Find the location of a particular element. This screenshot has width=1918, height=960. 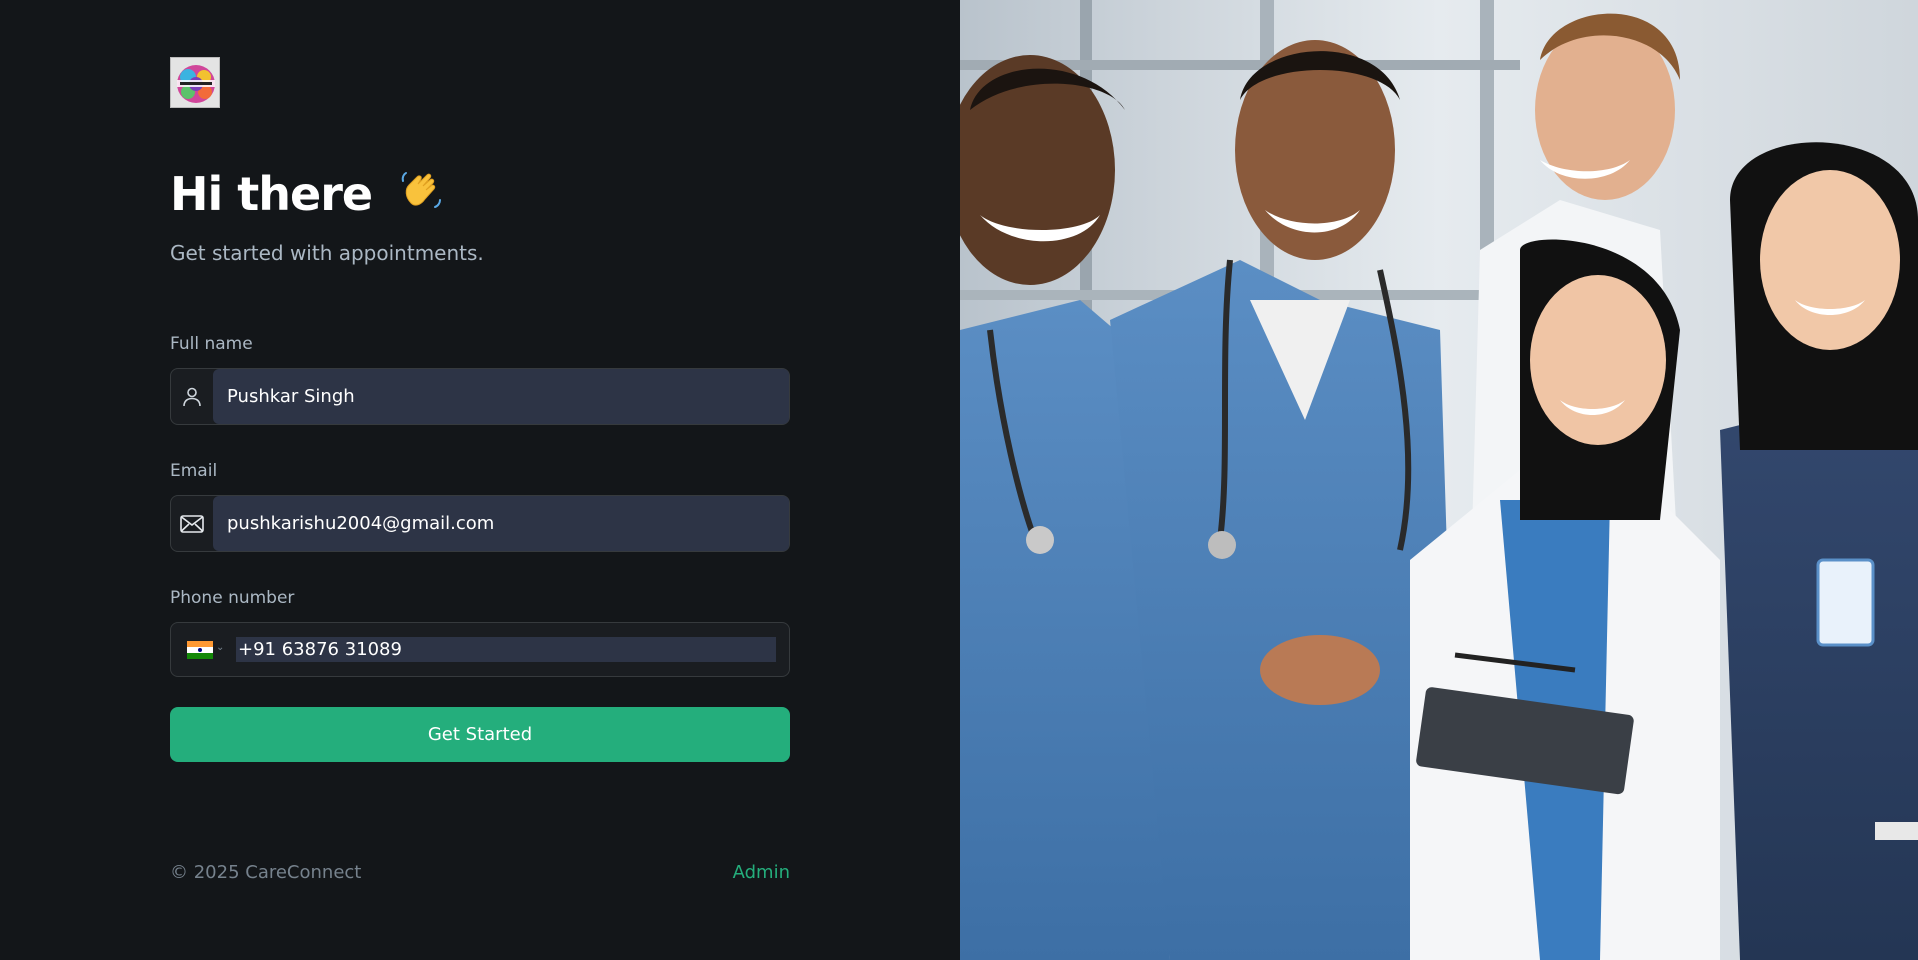

admin-link: Admin is located at coordinates (761, 872).